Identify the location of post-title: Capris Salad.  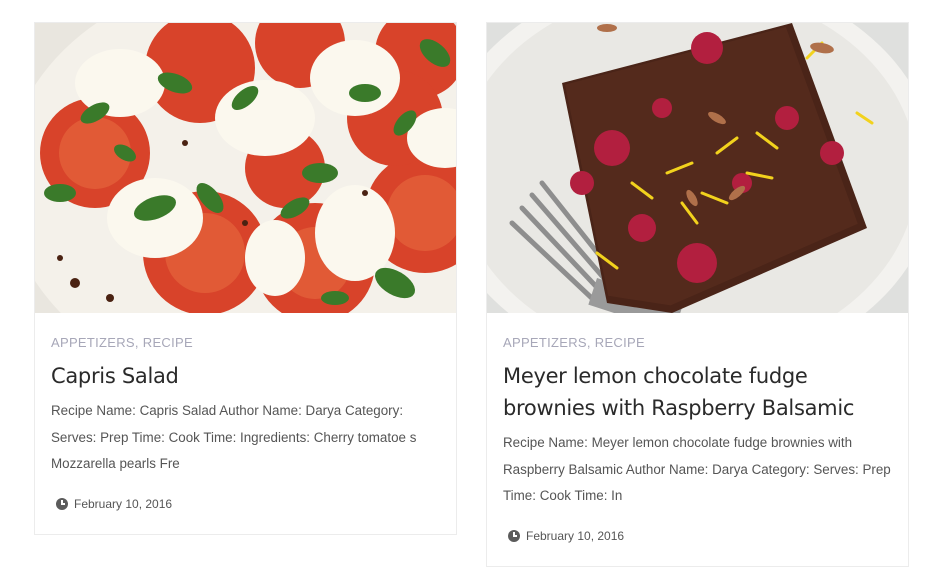
(245, 376).